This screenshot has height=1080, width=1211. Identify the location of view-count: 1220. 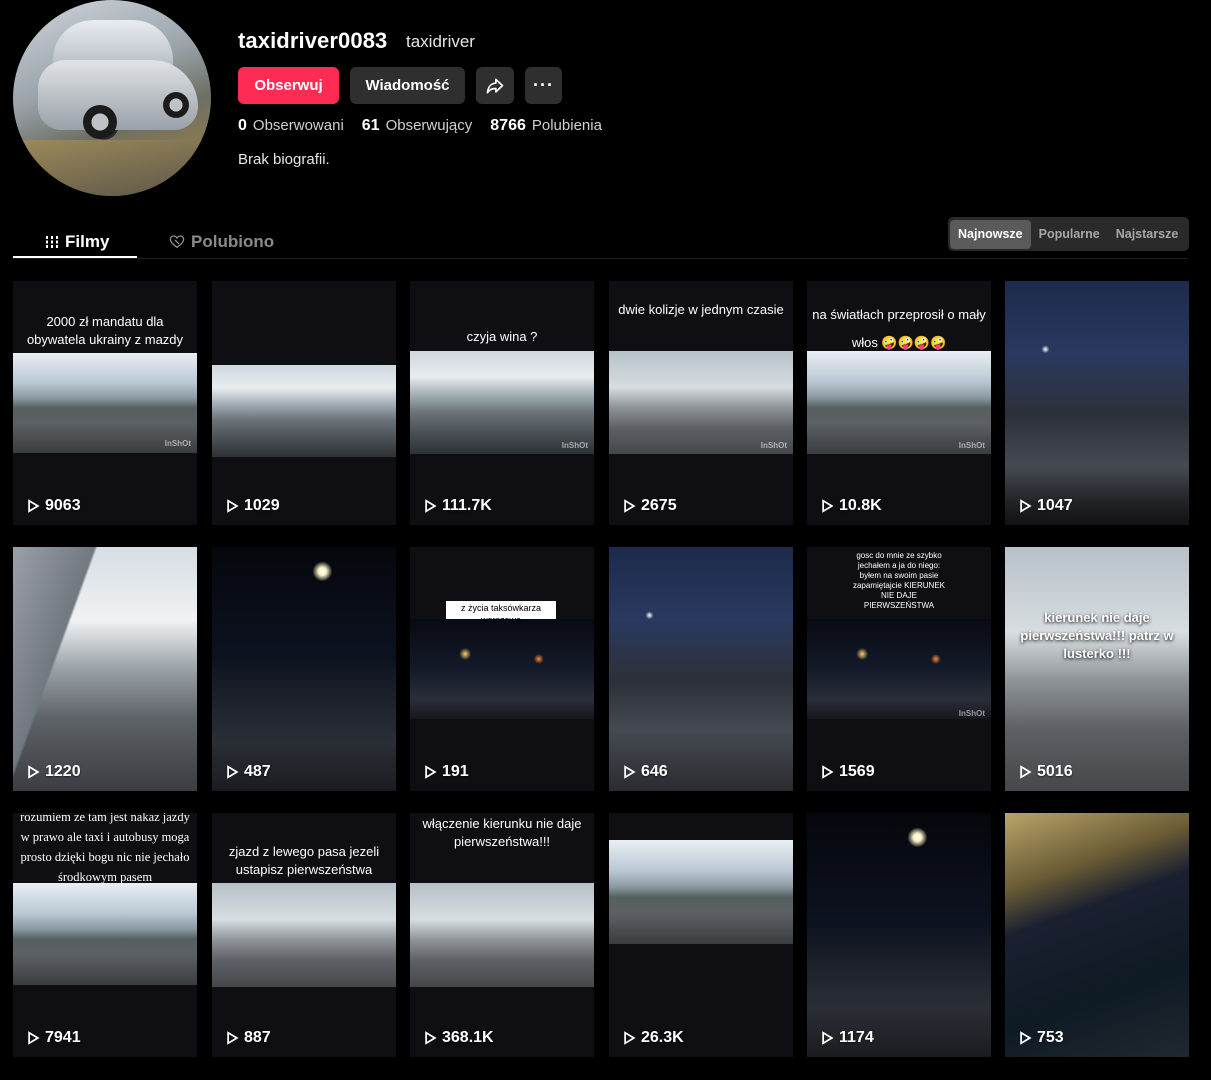
(54, 772).